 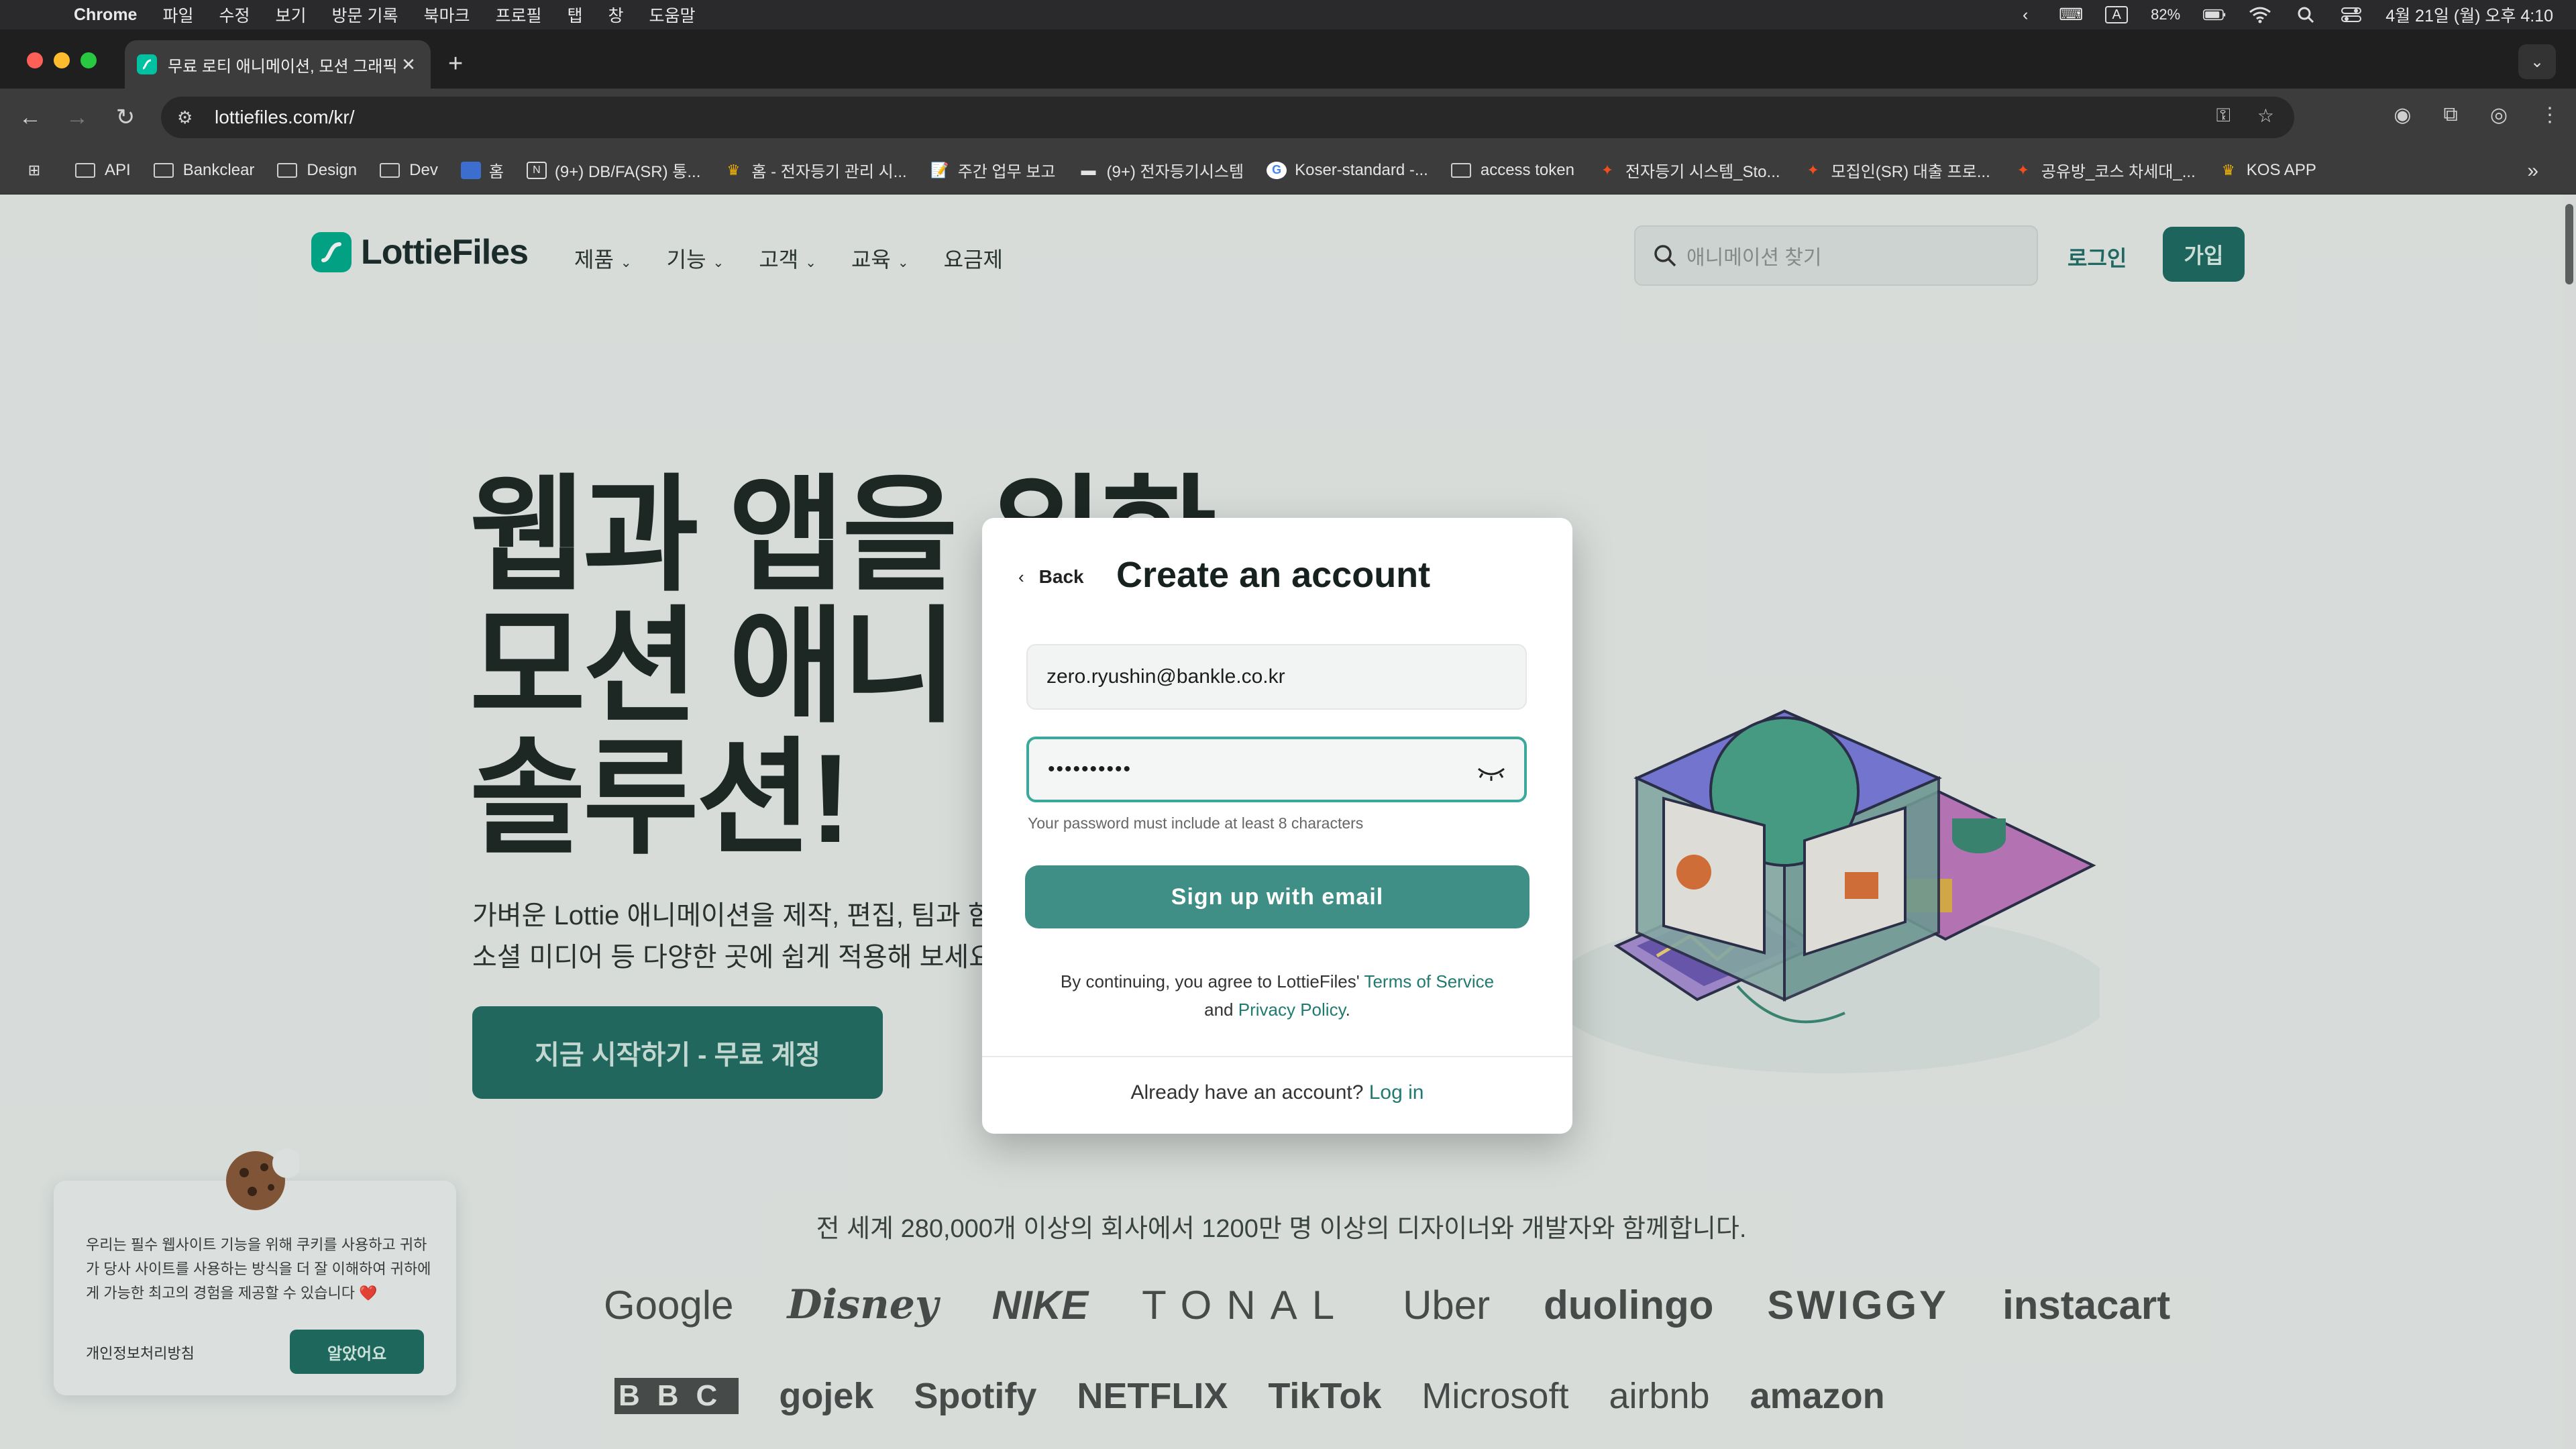 I want to click on site-info-icon: ⚙, so click(x=188, y=117).